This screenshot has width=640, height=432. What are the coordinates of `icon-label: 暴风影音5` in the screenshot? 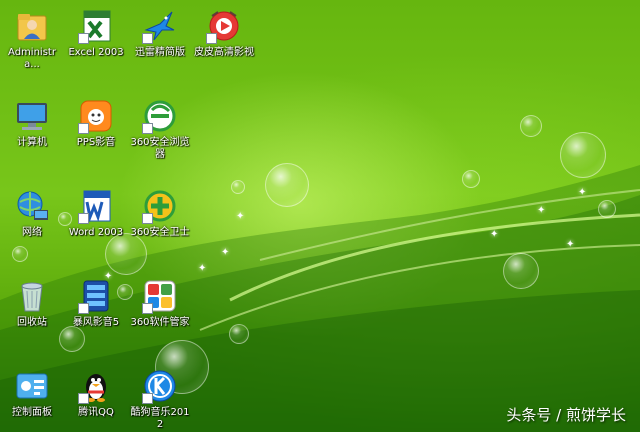 It's located at (96, 322).